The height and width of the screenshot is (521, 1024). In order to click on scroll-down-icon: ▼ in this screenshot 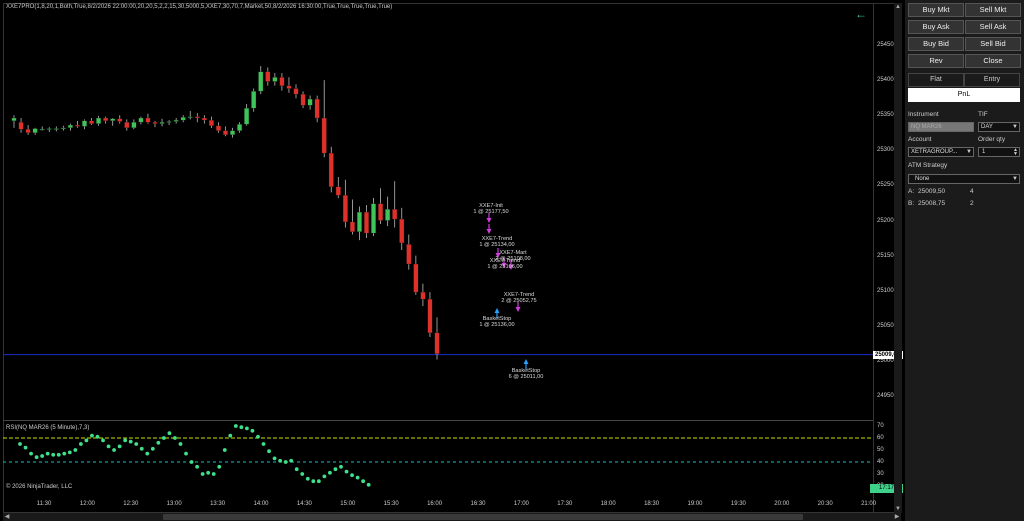, I will do `click(898, 509)`.